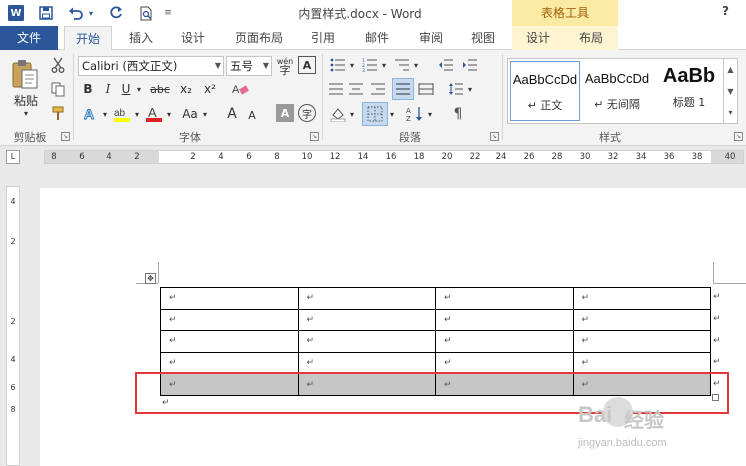 The image size is (746, 466). Describe the element at coordinates (375, 114) in the screenshot. I see `borders-icon` at that location.